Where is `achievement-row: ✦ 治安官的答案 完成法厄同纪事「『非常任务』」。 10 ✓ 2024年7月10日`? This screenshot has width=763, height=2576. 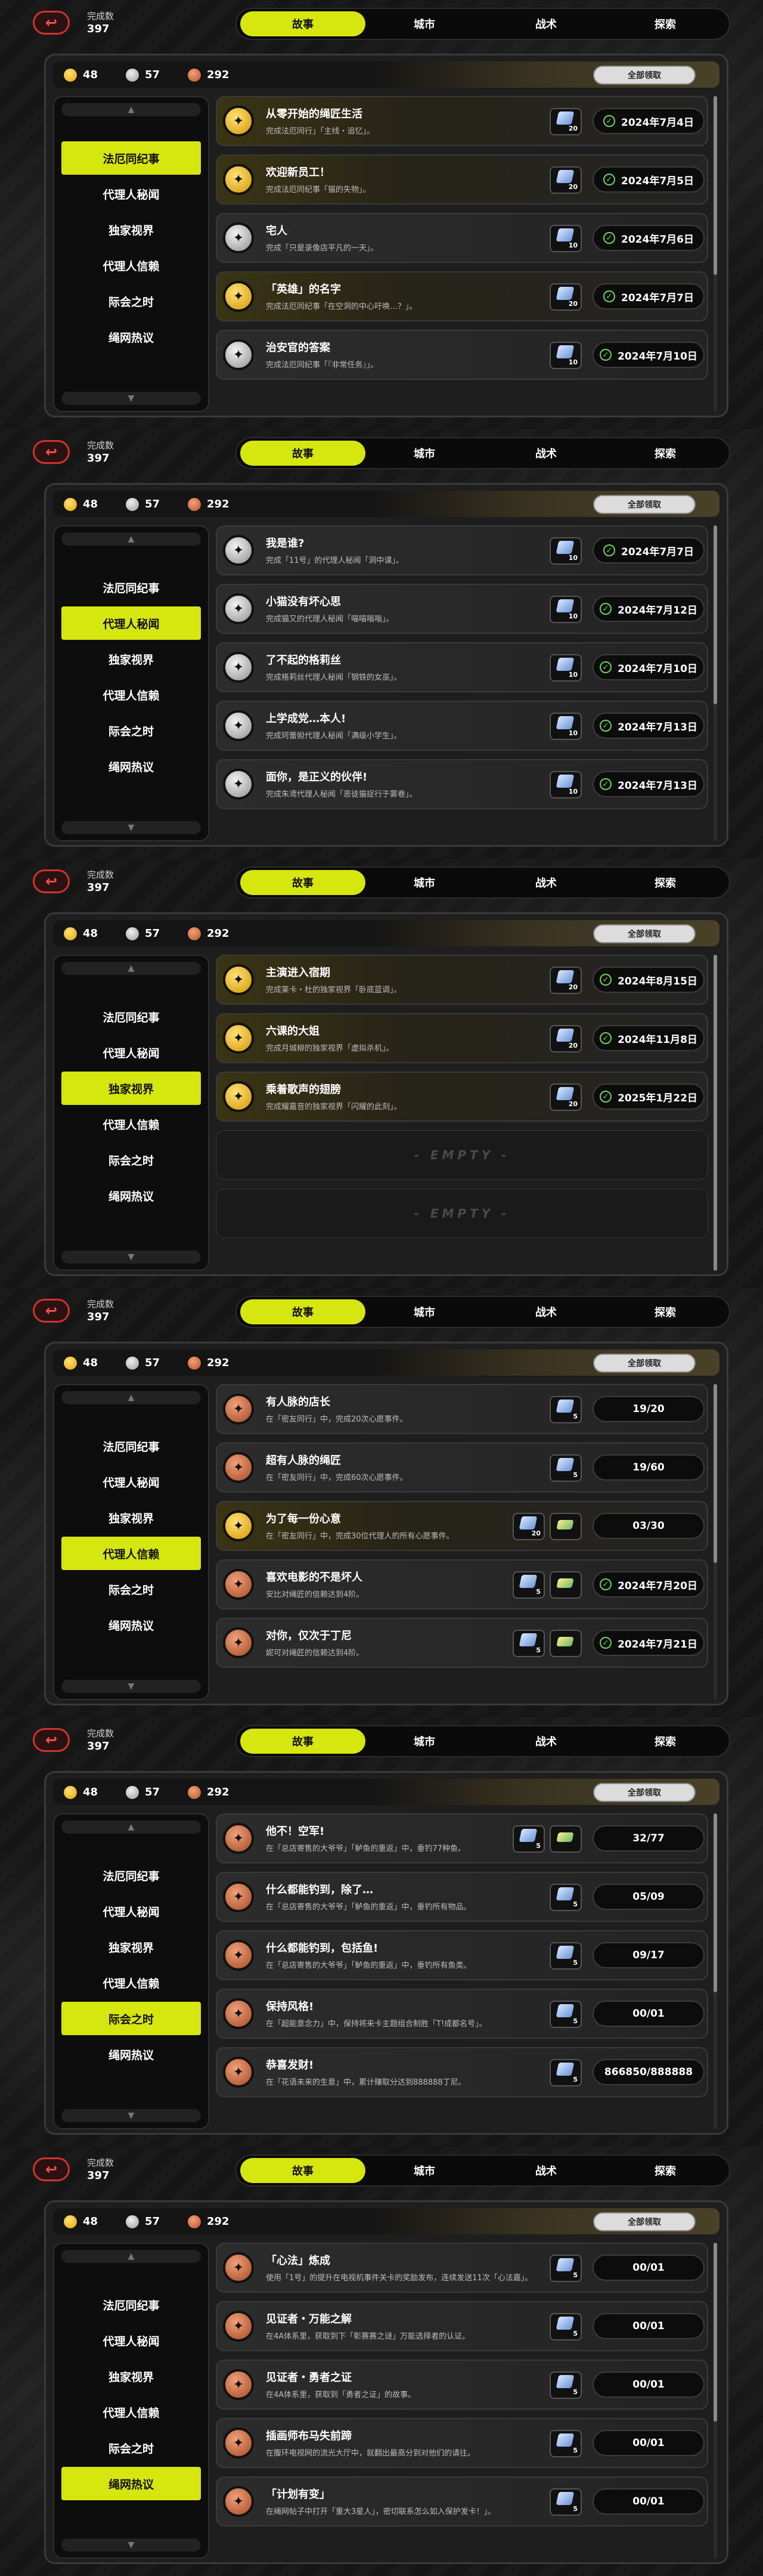 achievement-row: ✦ 治安官的答案 完成法厄同纪事「『非常任务』」。 10 ✓ 2024年7月10日 is located at coordinates (462, 355).